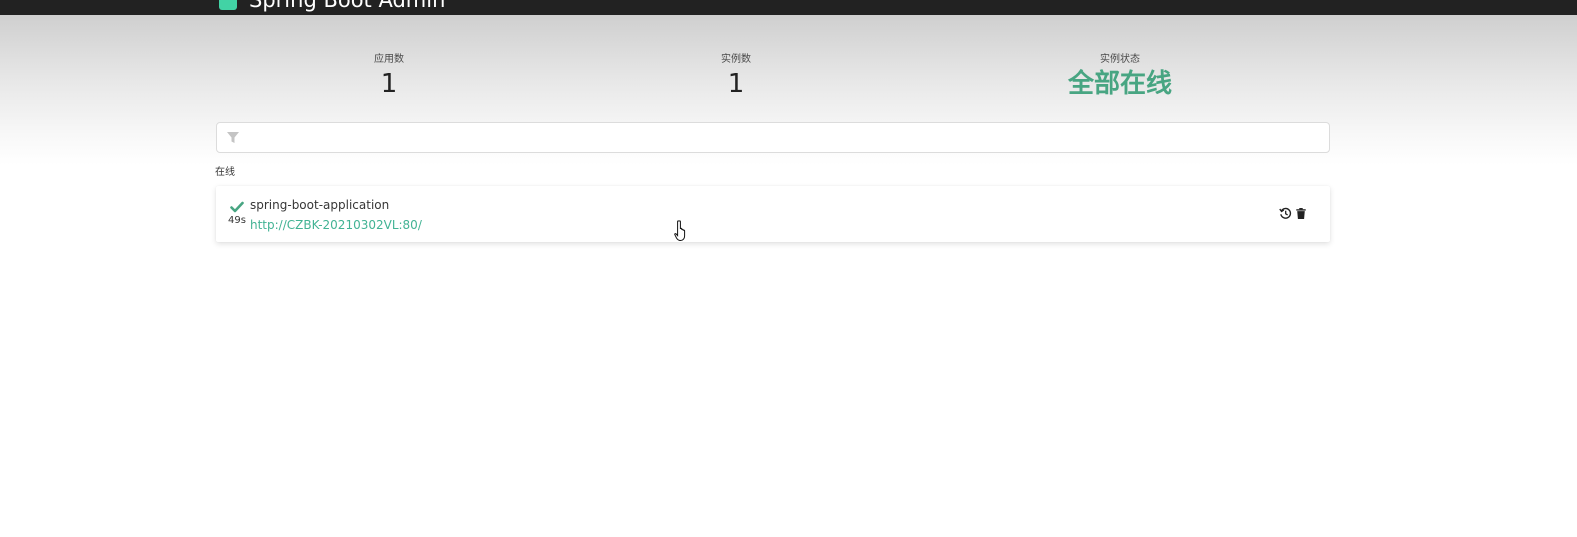 This screenshot has width=1577, height=537. I want to click on trash-icon, so click(1301, 213).